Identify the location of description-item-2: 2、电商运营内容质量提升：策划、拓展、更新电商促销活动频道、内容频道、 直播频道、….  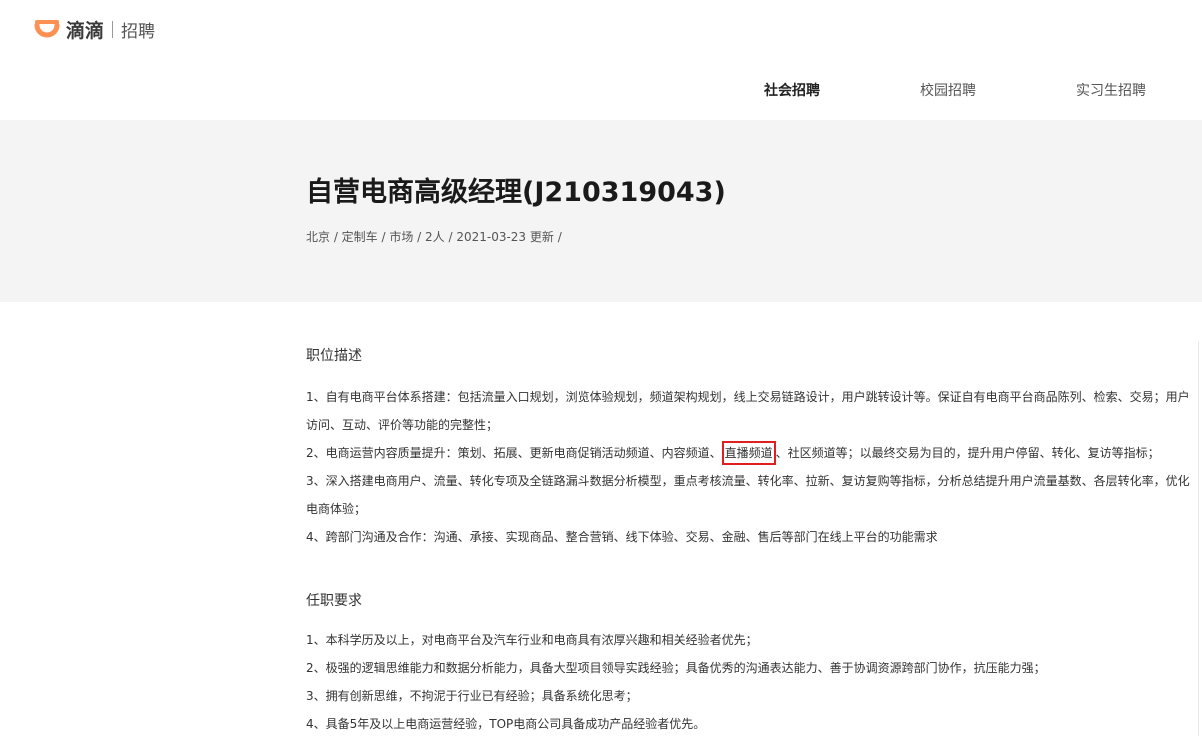
(751, 453).